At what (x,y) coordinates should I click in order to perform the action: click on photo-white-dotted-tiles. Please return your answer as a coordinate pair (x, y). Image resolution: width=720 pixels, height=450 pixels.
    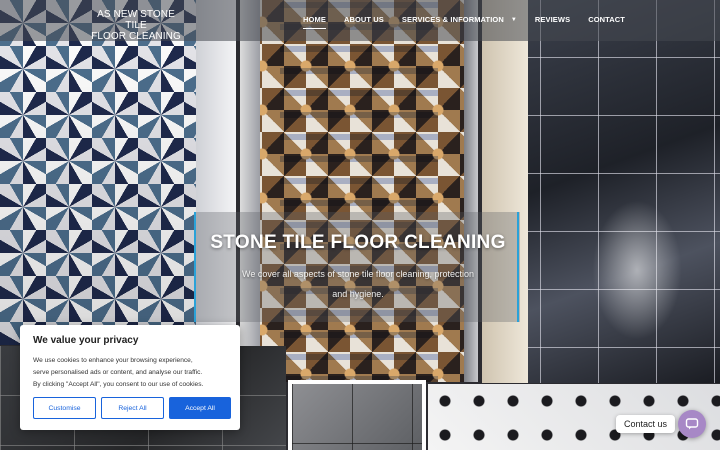
    Looking at the image, I should click on (574, 417).